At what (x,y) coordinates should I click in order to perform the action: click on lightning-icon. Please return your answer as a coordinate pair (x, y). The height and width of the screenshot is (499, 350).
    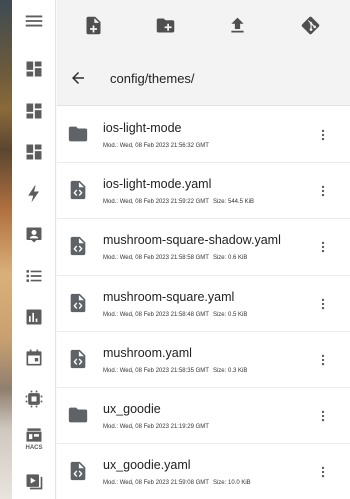
    Looking at the image, I should click on (33, 194).